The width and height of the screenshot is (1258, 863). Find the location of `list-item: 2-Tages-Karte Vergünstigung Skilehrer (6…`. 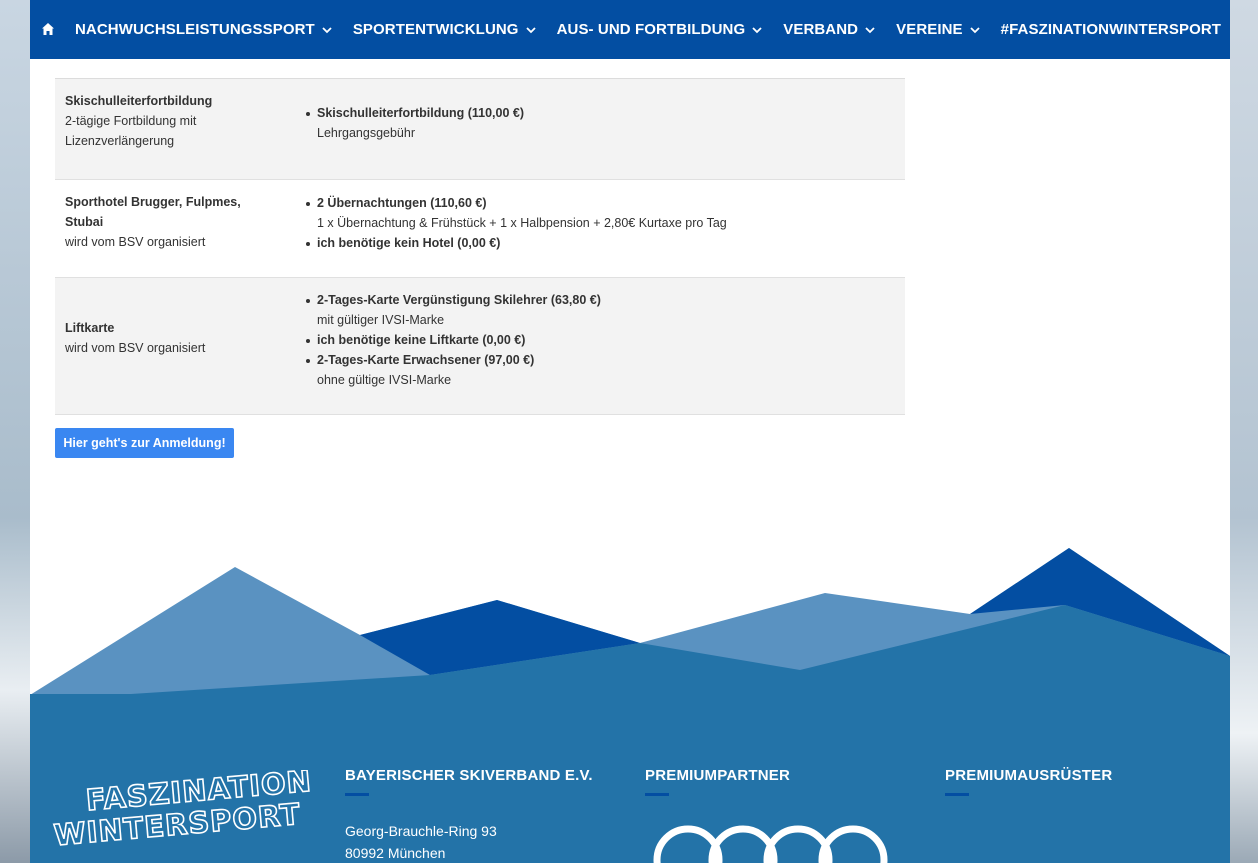

list-item: 2-Tages-Karte Vergünstigung Skilehrer (6… is located at coordinates (452, 310).